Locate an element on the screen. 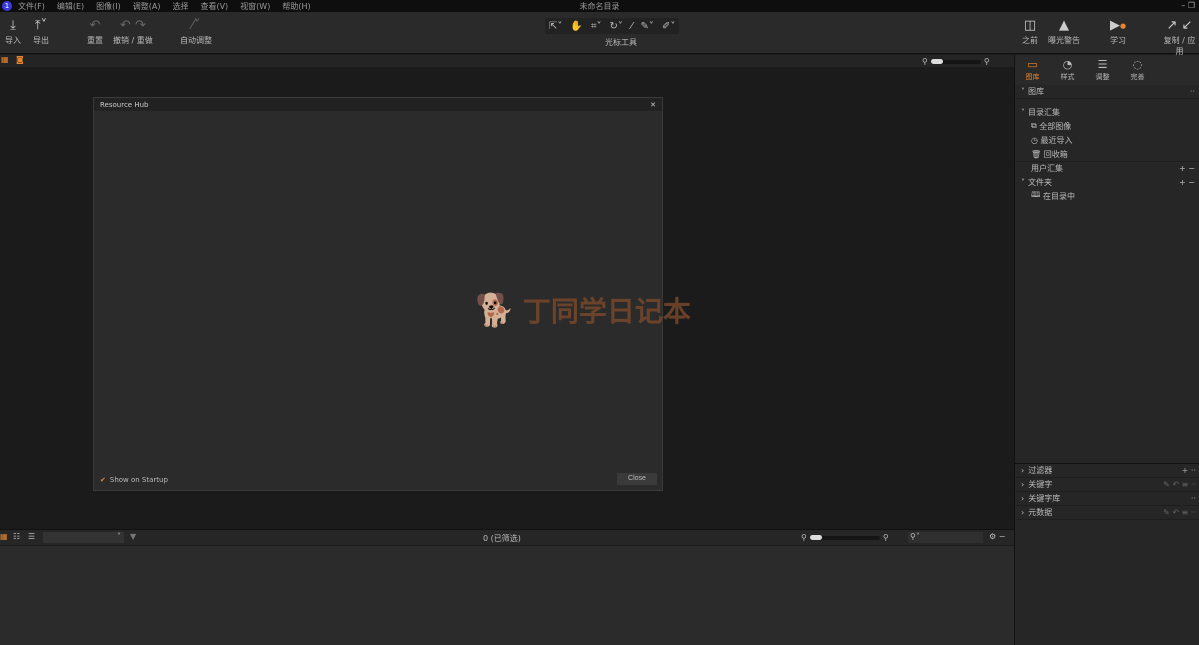  brush-icon: ✎˅ is located at coordinates (647, 26).